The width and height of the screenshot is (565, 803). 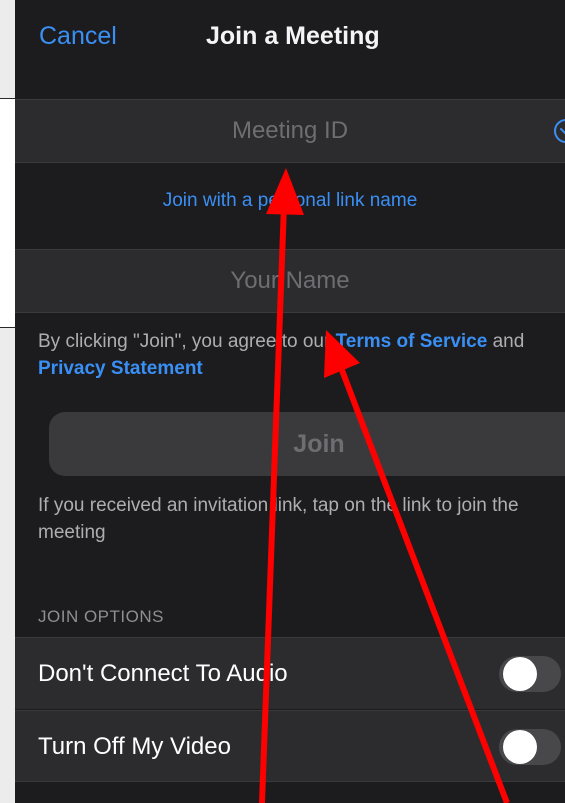 I want to click on video-toggle, so click(x=530, y=747).